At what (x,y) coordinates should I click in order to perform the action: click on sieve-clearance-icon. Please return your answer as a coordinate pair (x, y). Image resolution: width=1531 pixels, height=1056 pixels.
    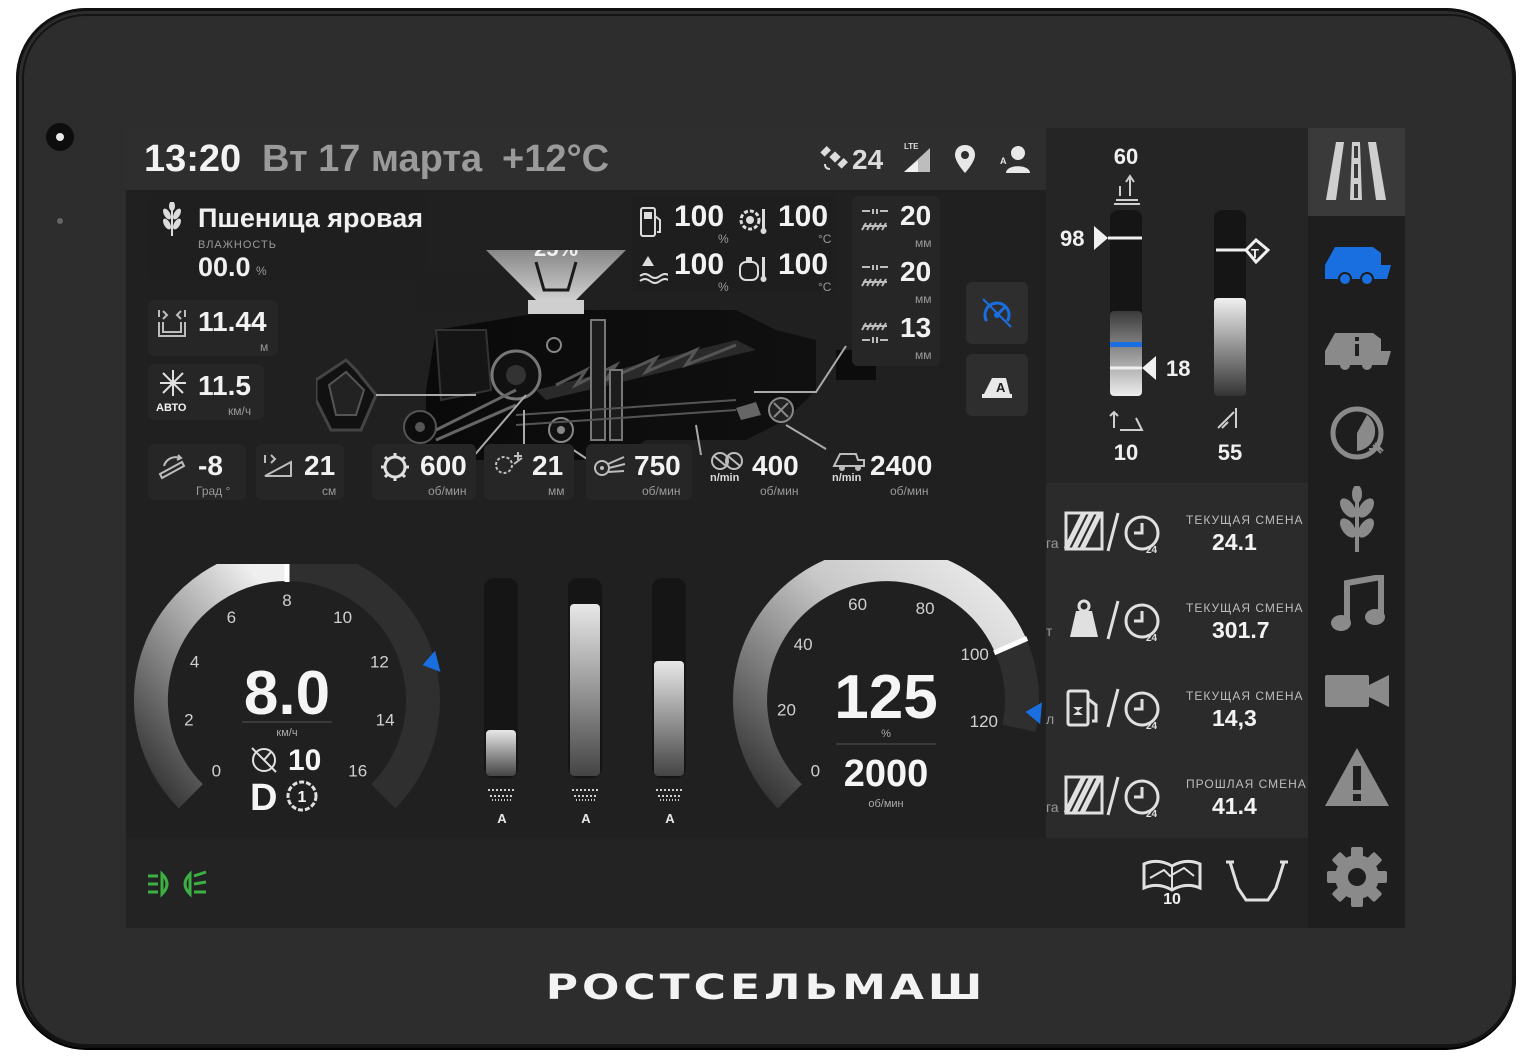
    Looking at the image, I should click on (874, 276).